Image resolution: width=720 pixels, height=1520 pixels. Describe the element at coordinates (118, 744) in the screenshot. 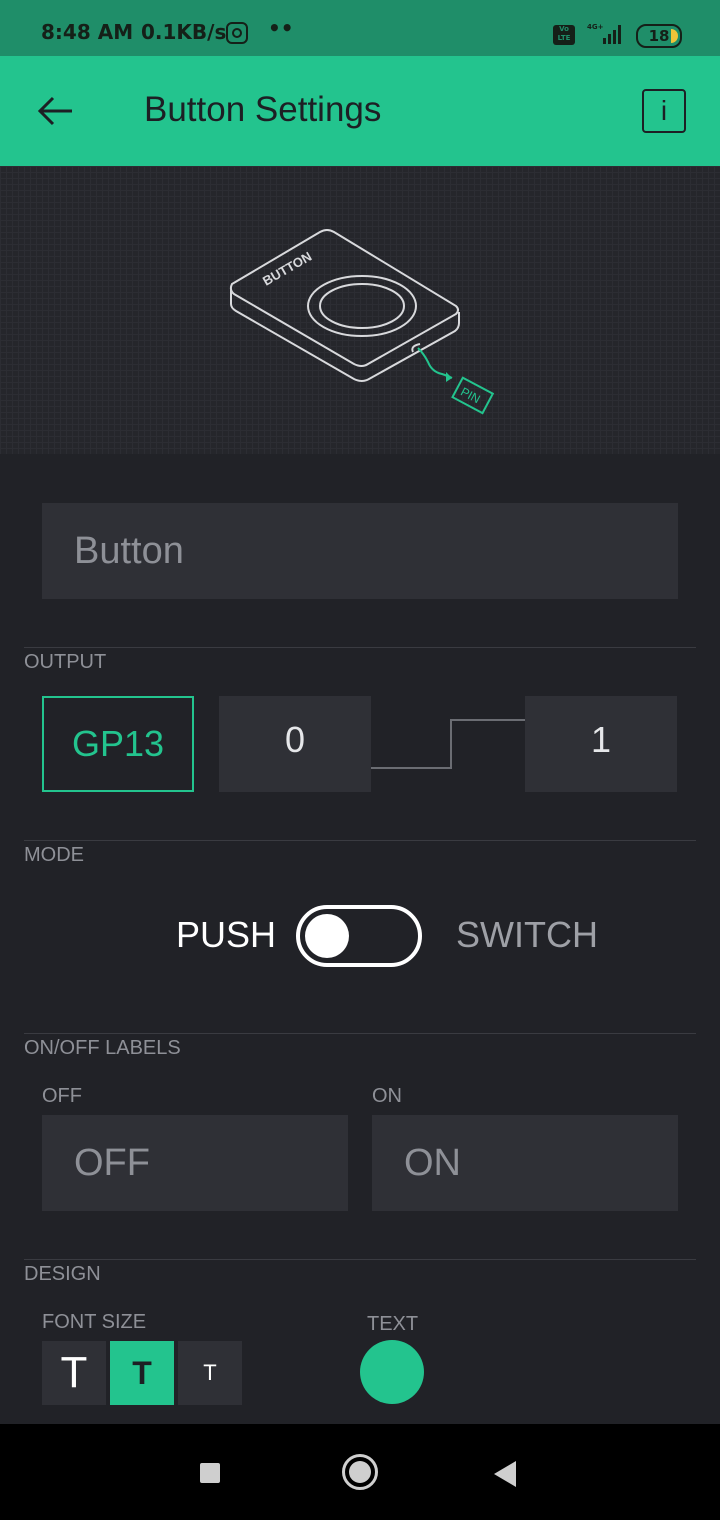

I see `output-pin-selector: GP13` at that location.